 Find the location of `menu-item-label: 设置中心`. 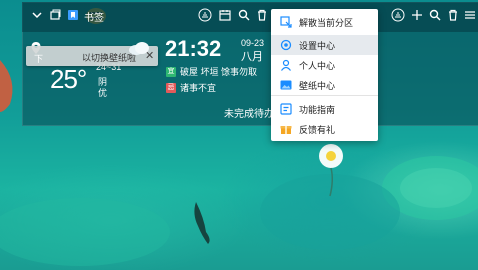

menu-item-label: 设置中心 is located at coordinates (317, 46).